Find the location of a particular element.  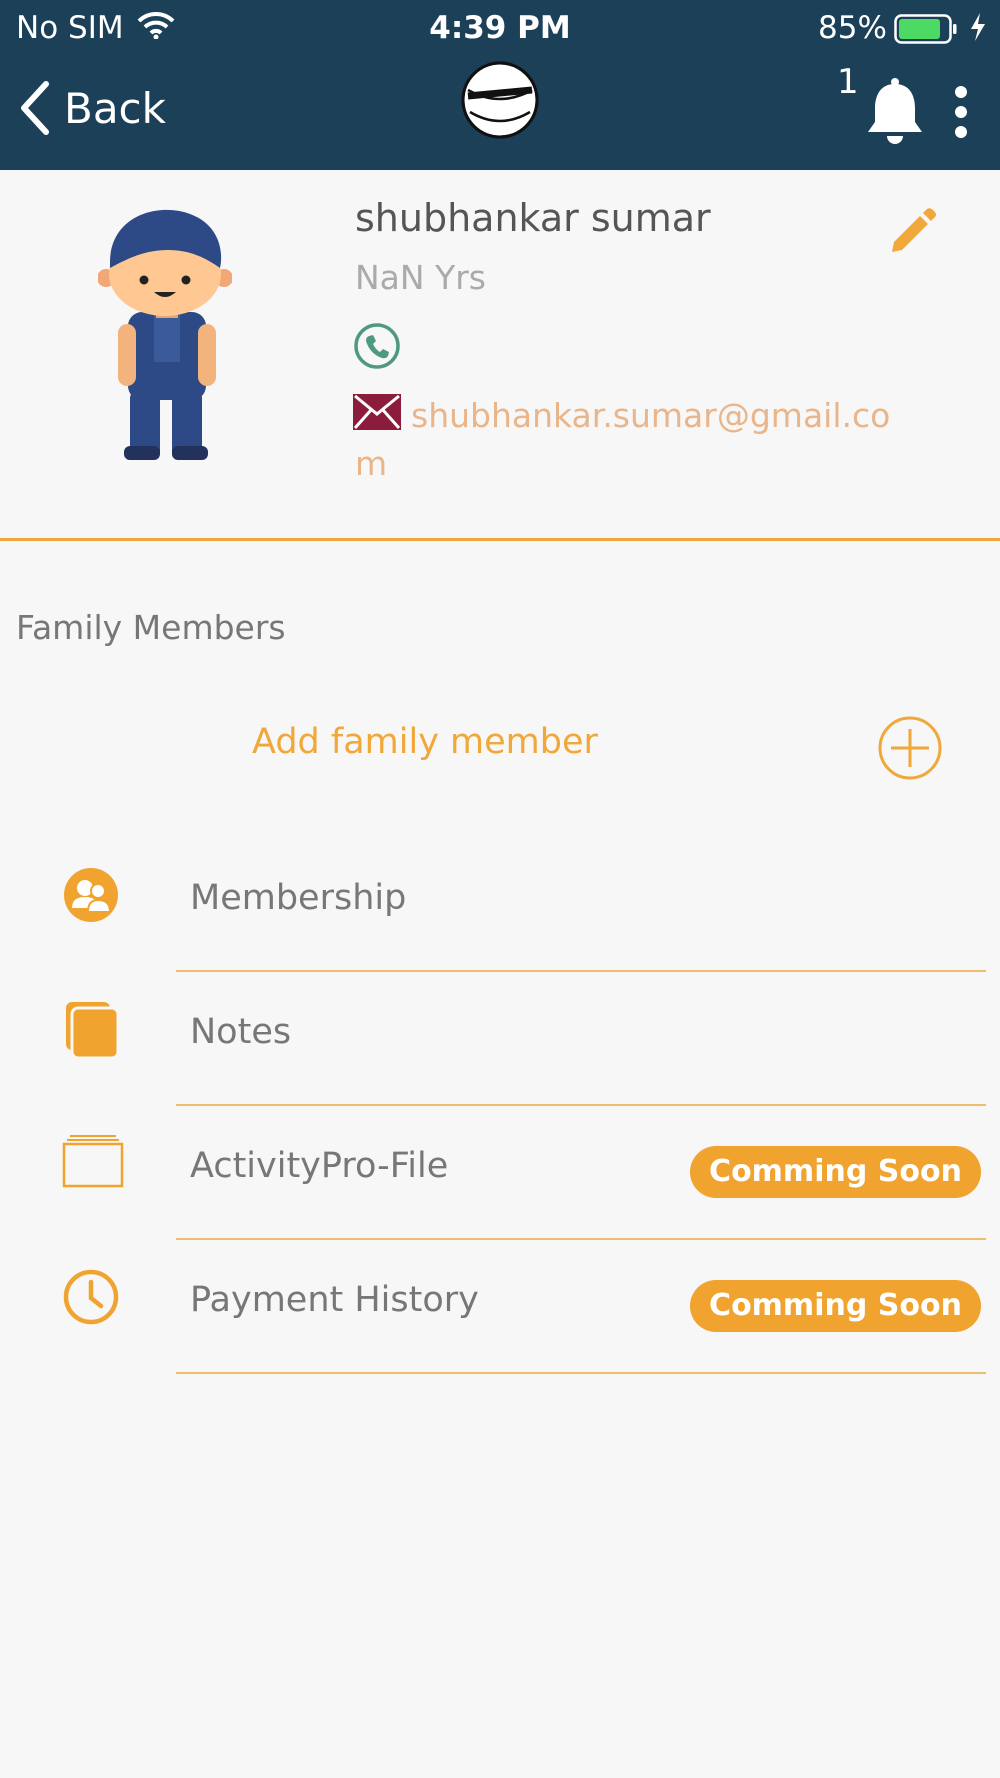

add-family-member-link: Add family member is located at coordinates (425, 742).